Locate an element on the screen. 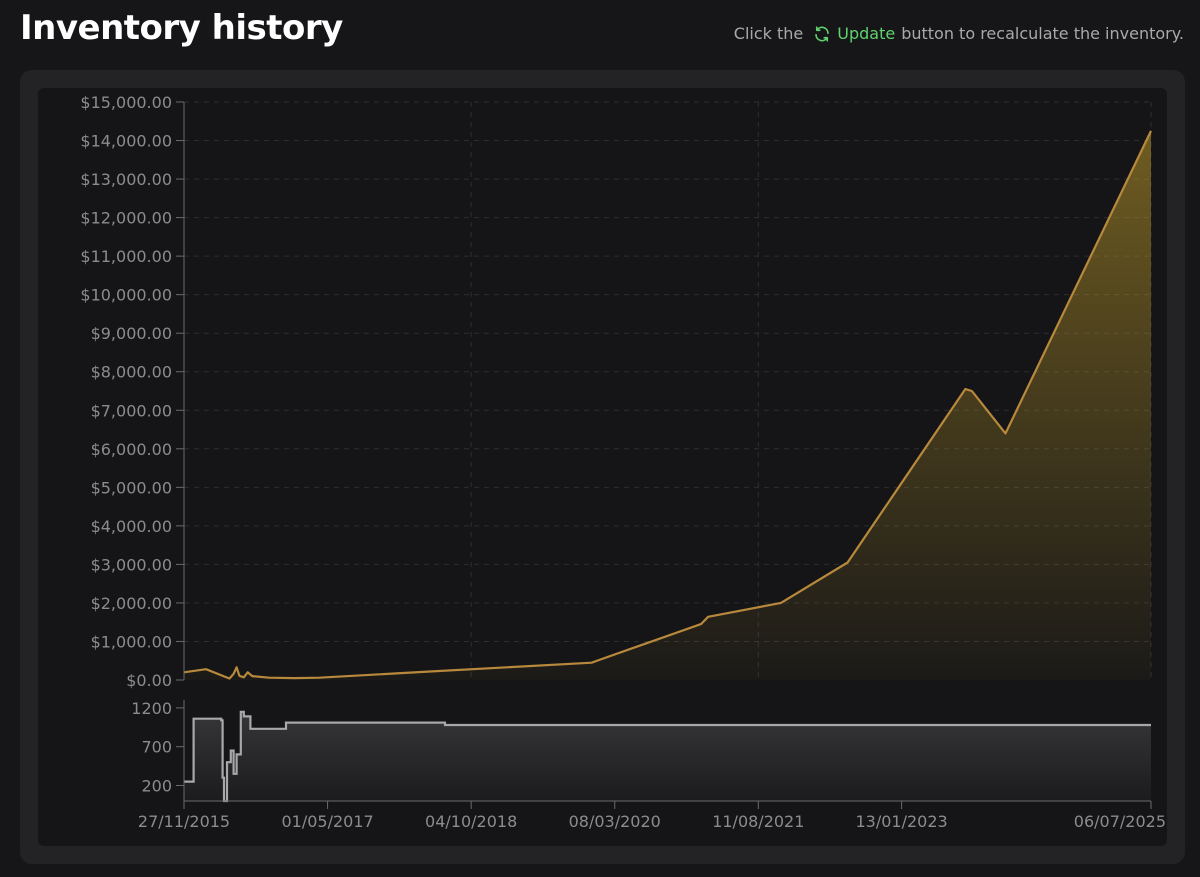 This screenshot has width=1200, height=877. value-y-tick-label: $2,000.00 is located at coordinates (131, 603).